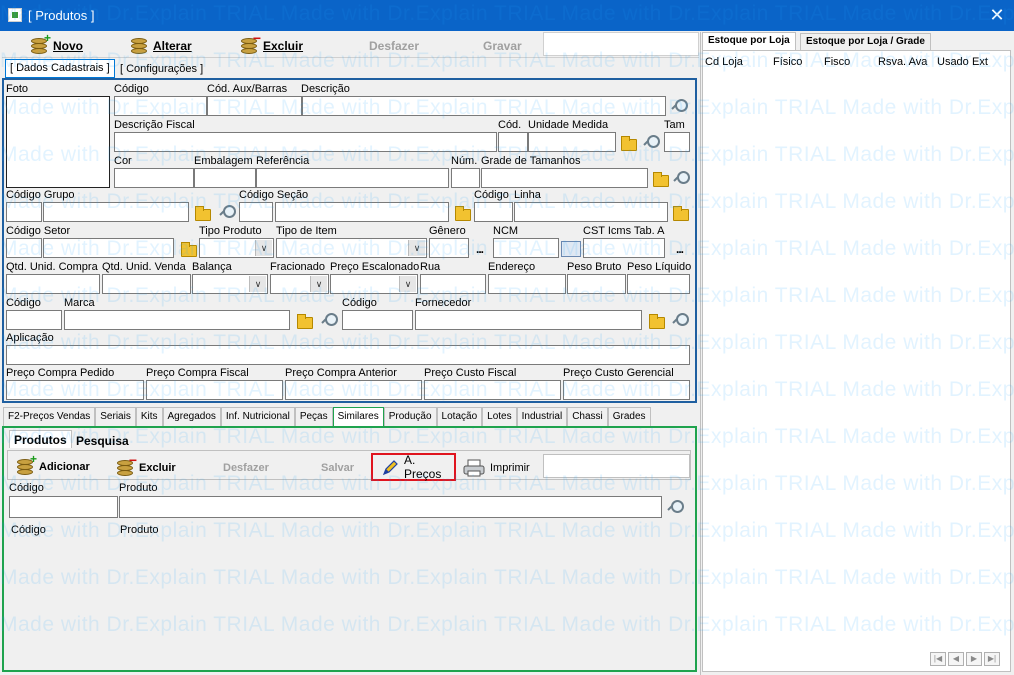  What do you see at coordinates (626, 390) in the screenshot?
I see `custo-gerencial-field` at bounding box center [626, 390].